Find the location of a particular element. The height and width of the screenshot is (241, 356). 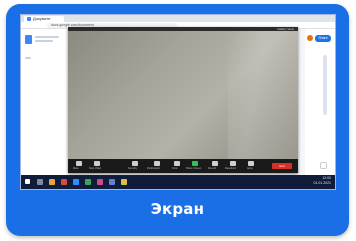

apps-label: Apps is located at coordinates (250, 168).